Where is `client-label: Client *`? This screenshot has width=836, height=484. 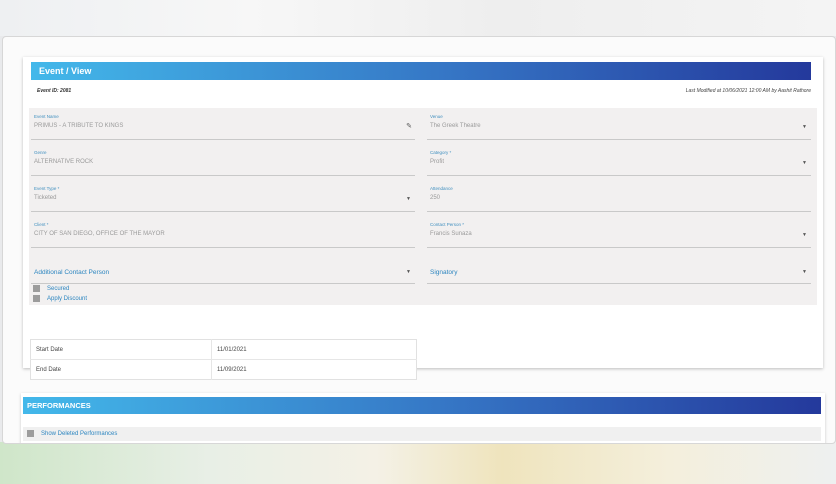 client-label: Client * is located at coordinates (41, 224).